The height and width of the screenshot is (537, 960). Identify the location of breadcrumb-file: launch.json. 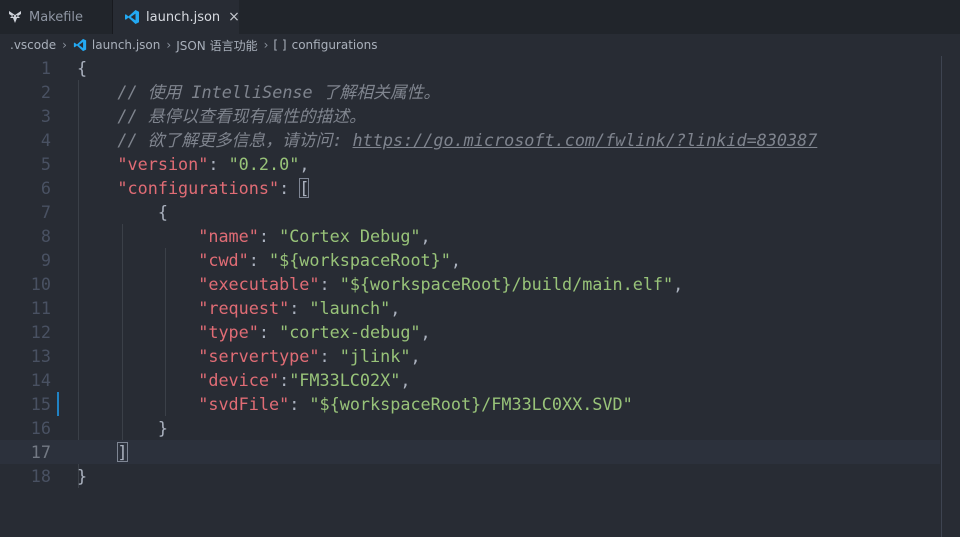
(126, 45).